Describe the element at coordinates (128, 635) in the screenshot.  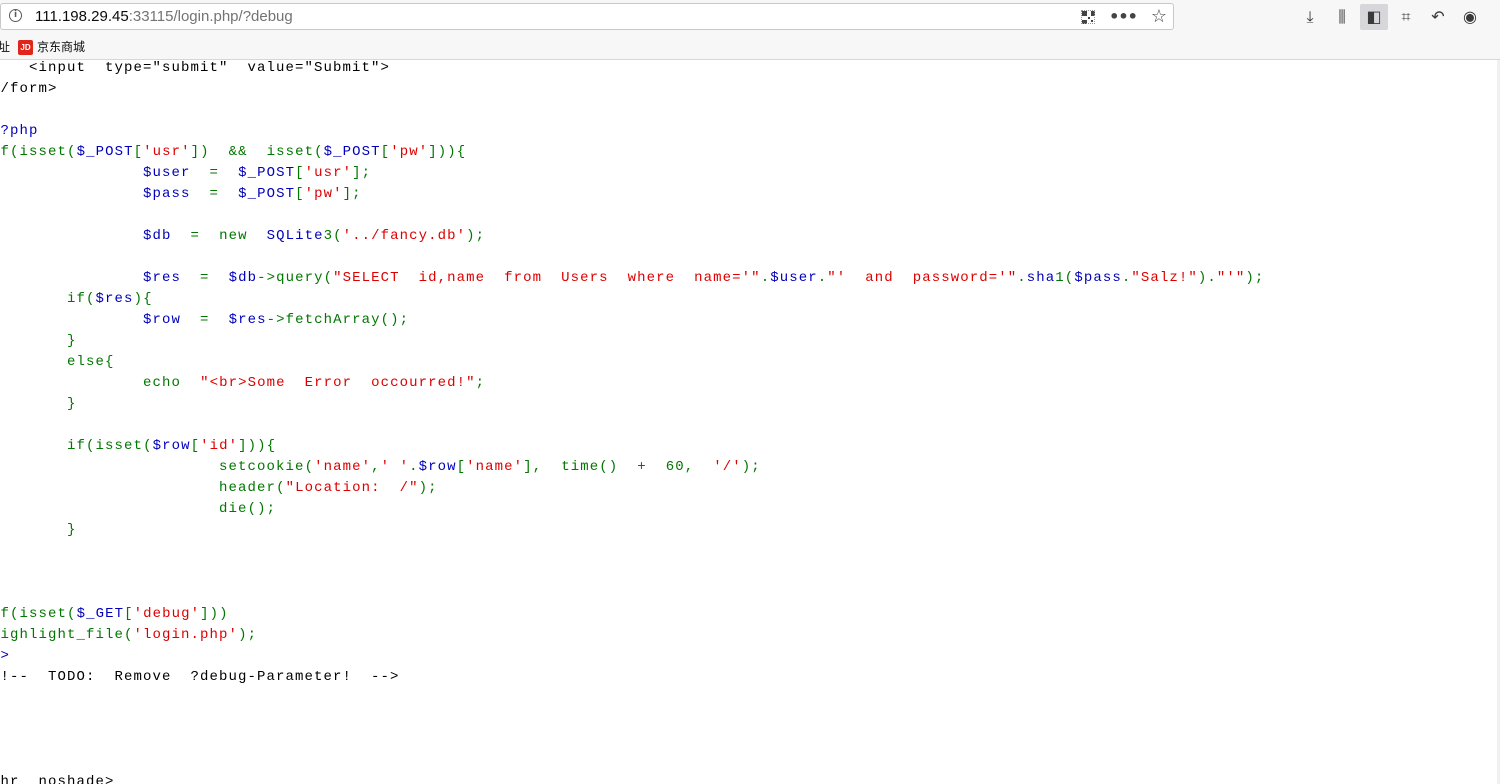
I see `source-line: highlight_file('login.php');` at that location.